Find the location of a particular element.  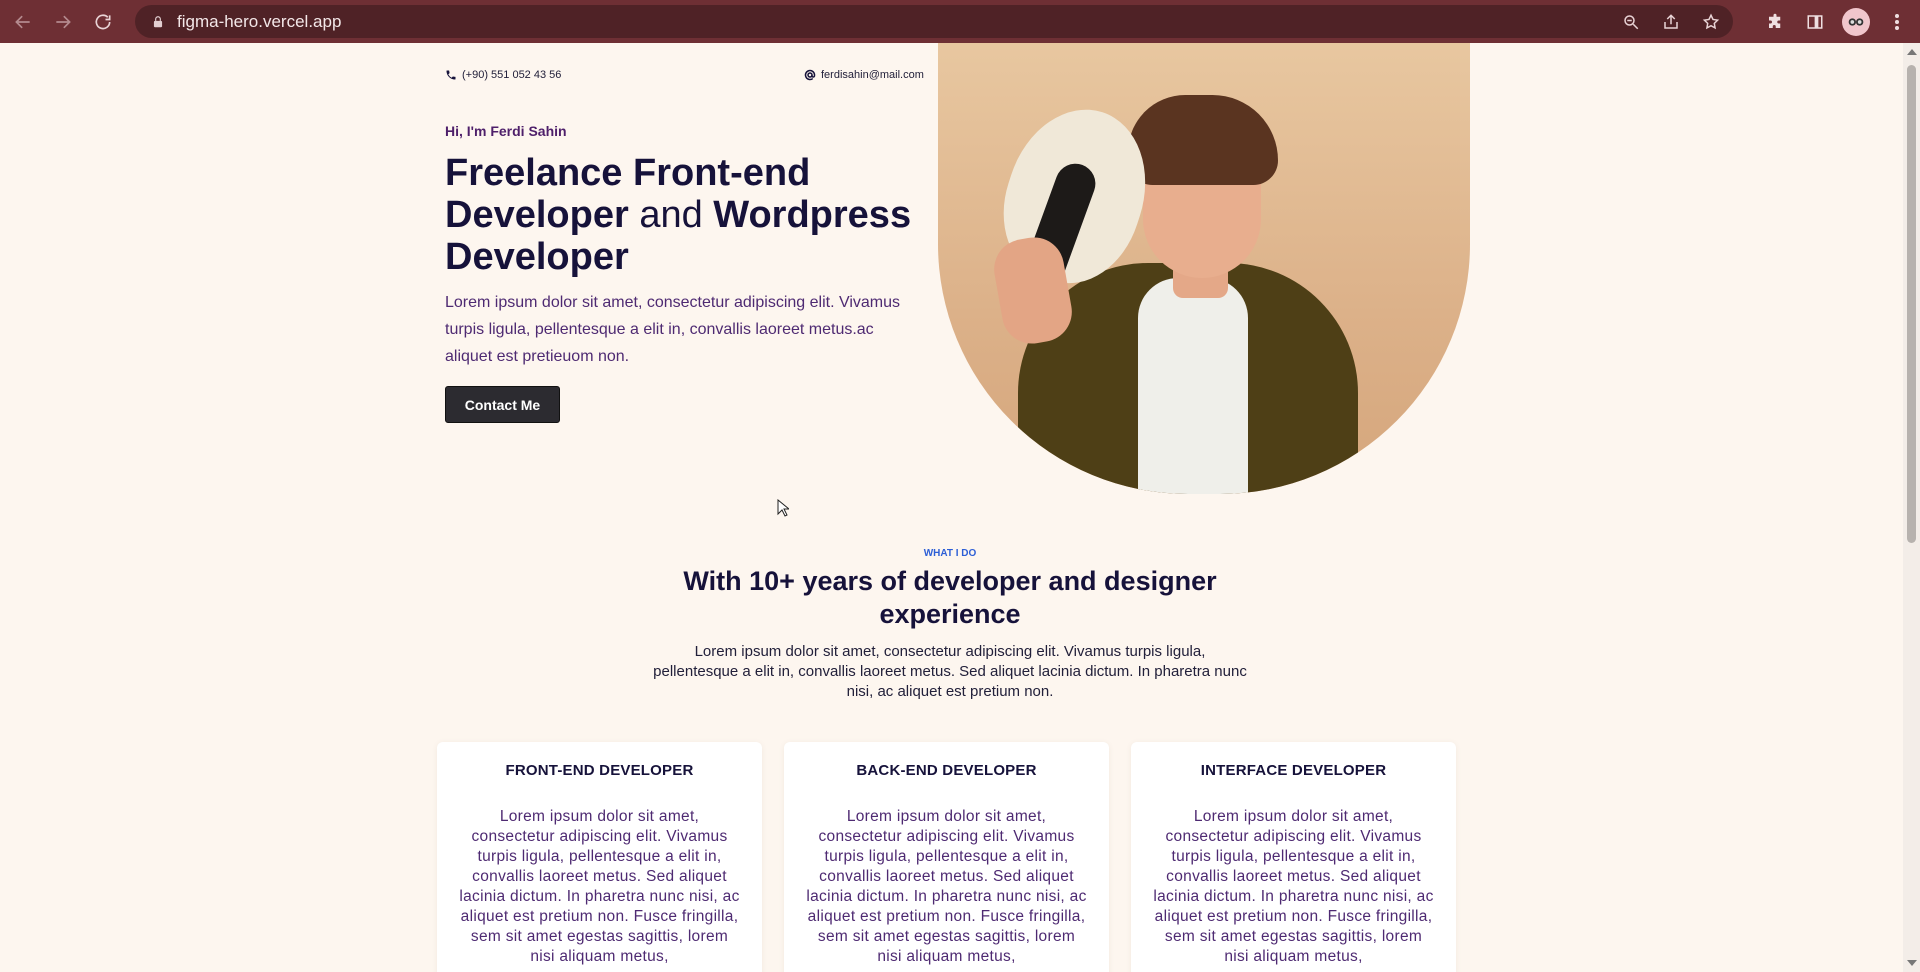

phone-contact: (+90) 551 052 43 56 is located at coordinates (503, 75).